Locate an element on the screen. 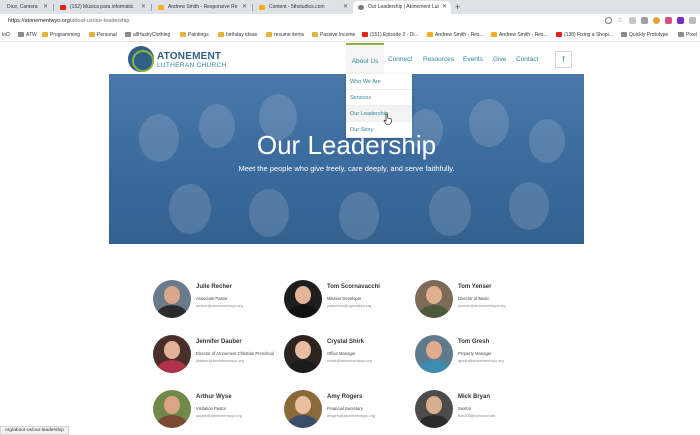 The width and height of the screenshot is (700, 435). logo-subtitle: LUTHERAN CHURCH is located at coordinates (192, 65).